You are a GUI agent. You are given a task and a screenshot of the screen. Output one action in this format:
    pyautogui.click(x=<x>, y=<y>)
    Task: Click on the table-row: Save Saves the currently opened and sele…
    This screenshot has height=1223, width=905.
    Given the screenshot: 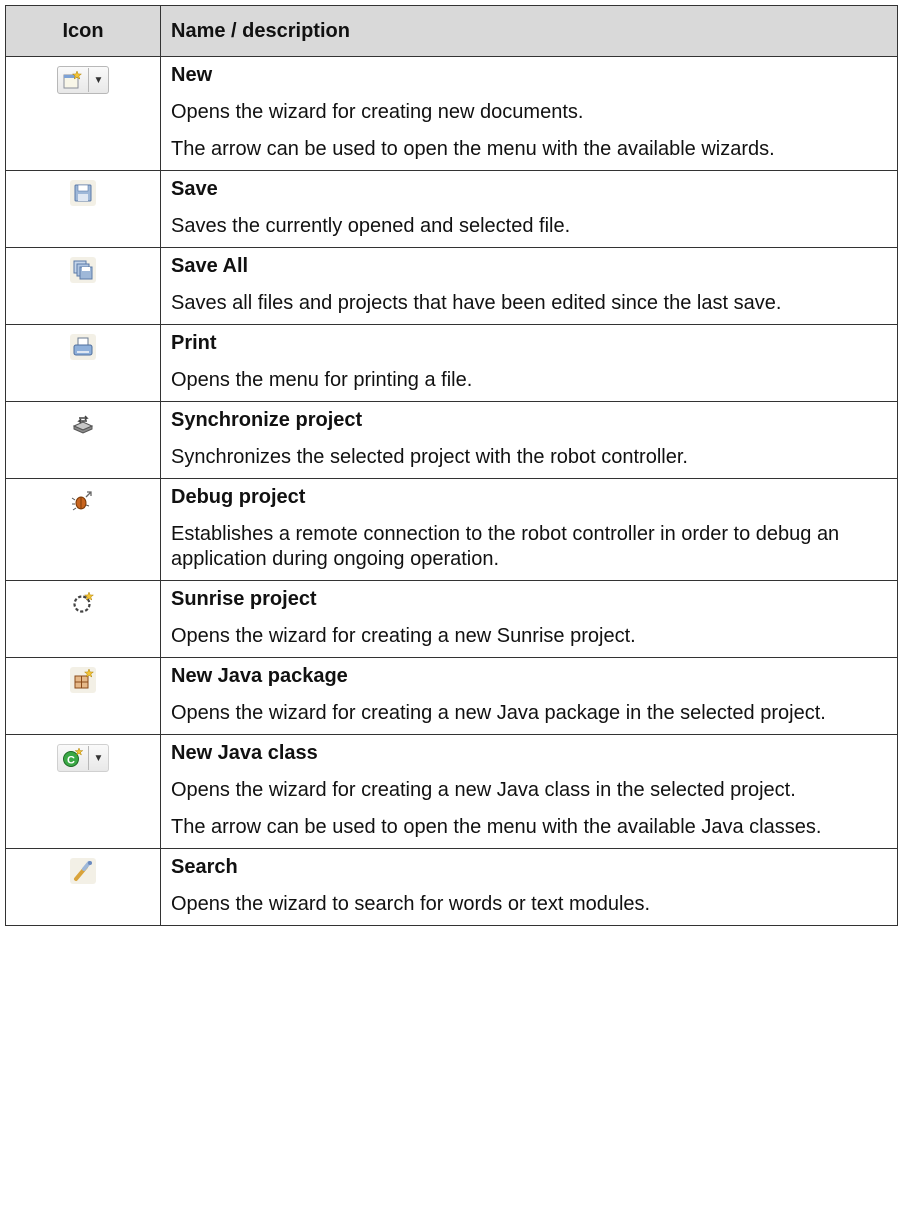 What is the action you would take?
    pyautogui.click(x=451, y=209)
    